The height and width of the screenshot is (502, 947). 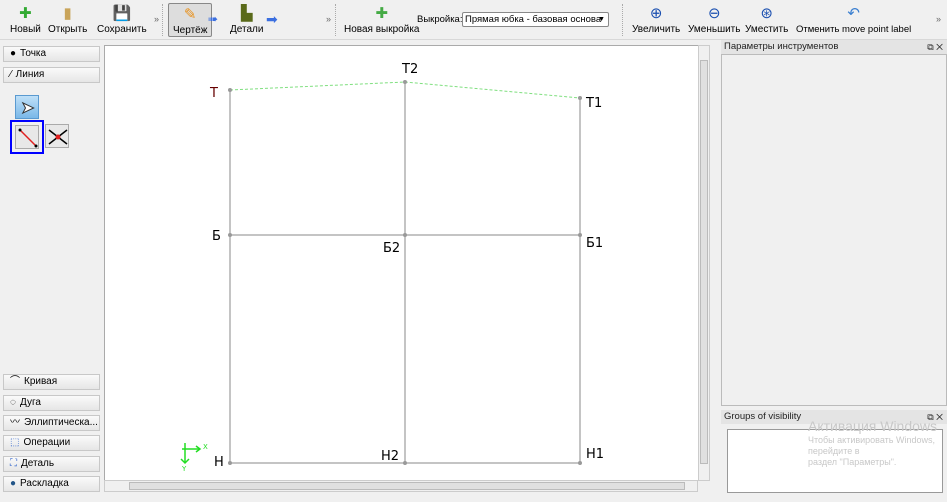 I want to click on operations-label: Операции, so click(x=47, y=442).